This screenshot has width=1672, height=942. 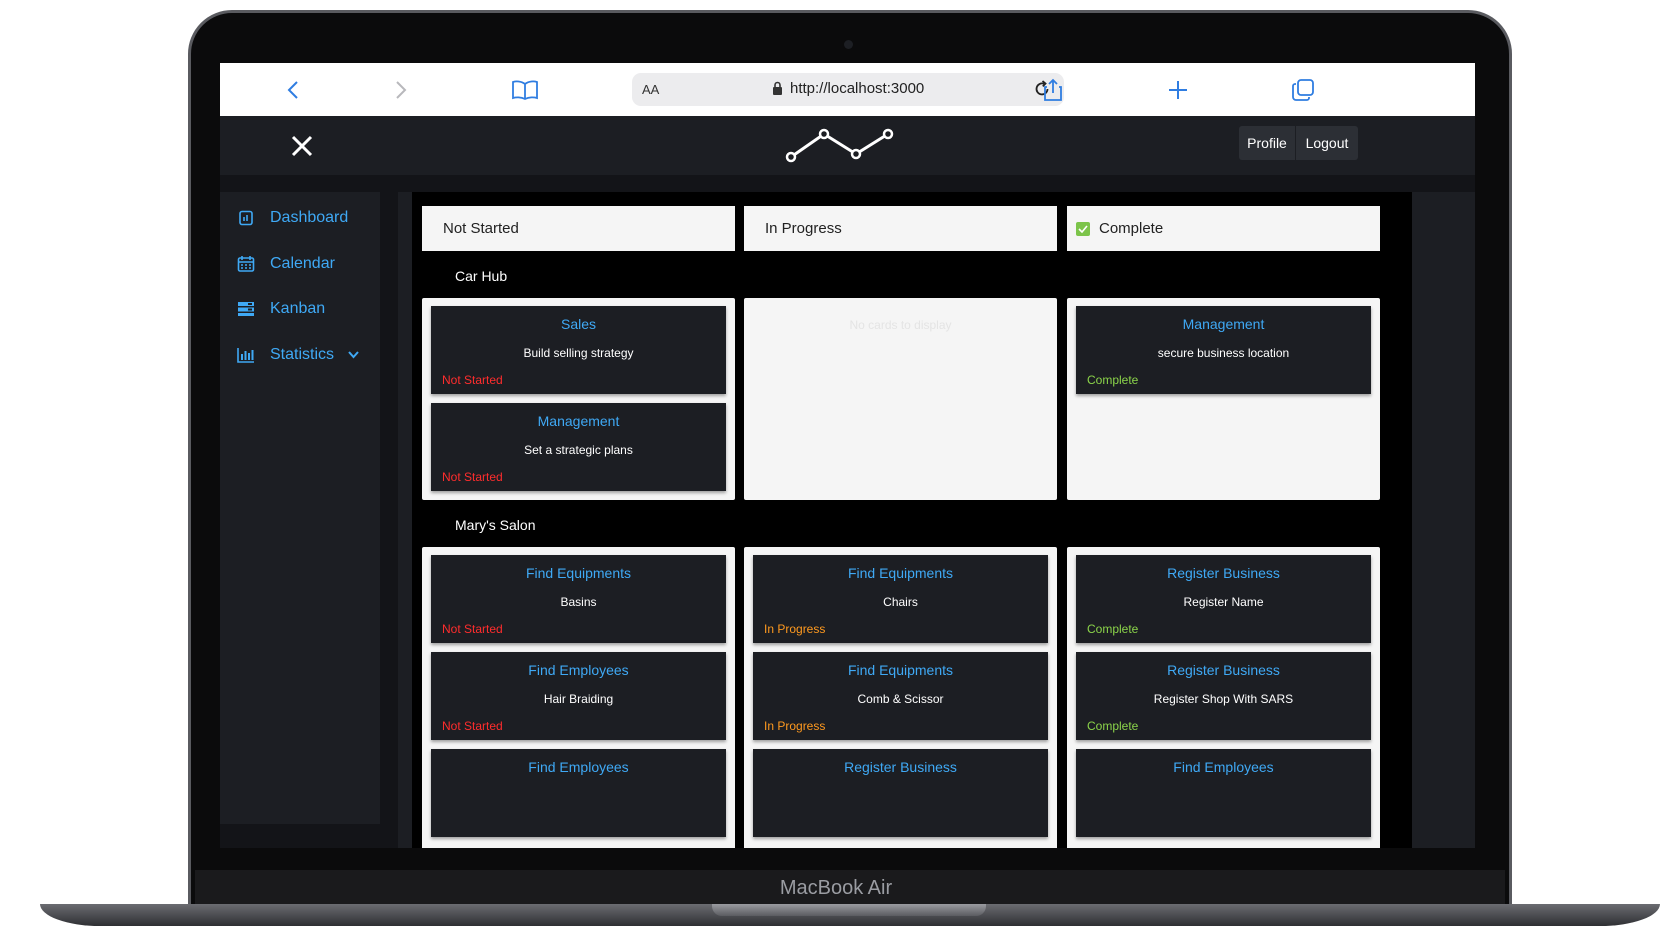 What do you see at coordinates (246, 264) in the screenshot?
I see `calendar-icon` at bounding box center [246, 264].